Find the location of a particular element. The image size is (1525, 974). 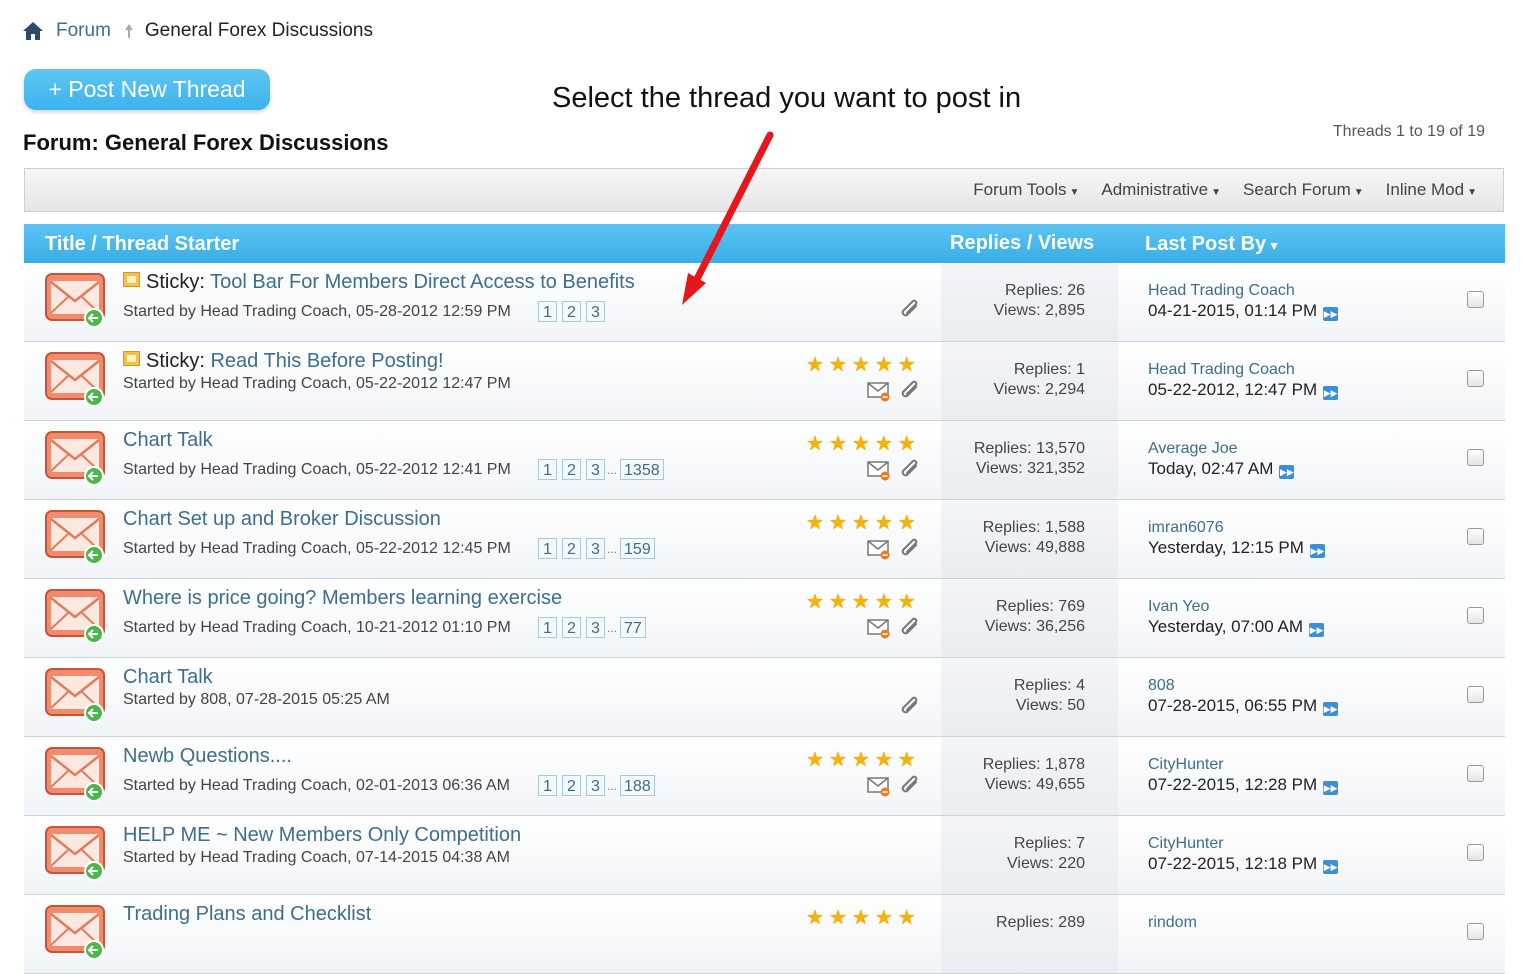

sort-lastpost-header: Last Post By ▼ is located at coordinates (1212, 244).